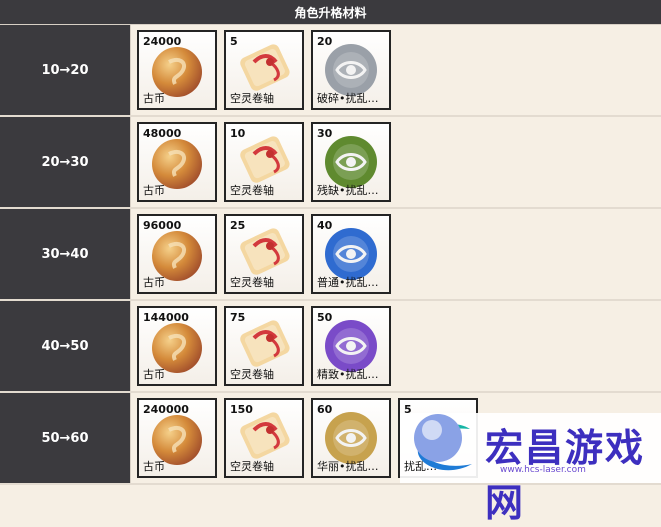 The image size is (661, 527). What do you see at coordinates (264, 438) in the screenshot?
I see `material-item: 150 空灵卷轴` at bounding box center [264, 438].